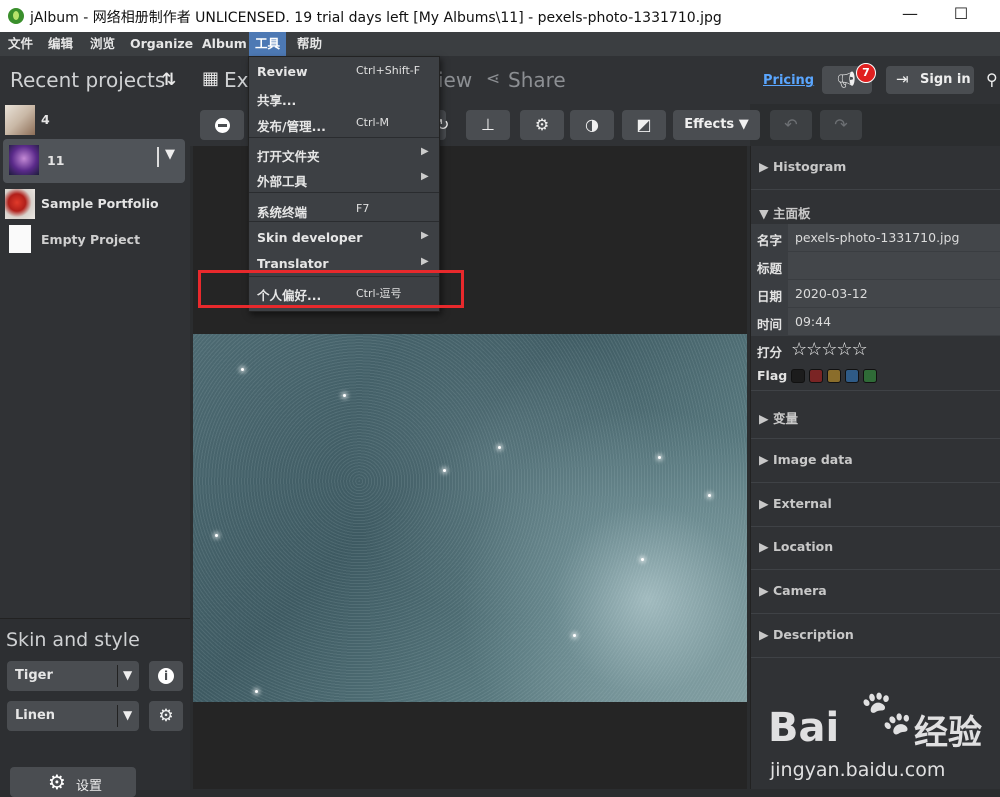  I want to click on tab-preview: iew, so click(455, 80).